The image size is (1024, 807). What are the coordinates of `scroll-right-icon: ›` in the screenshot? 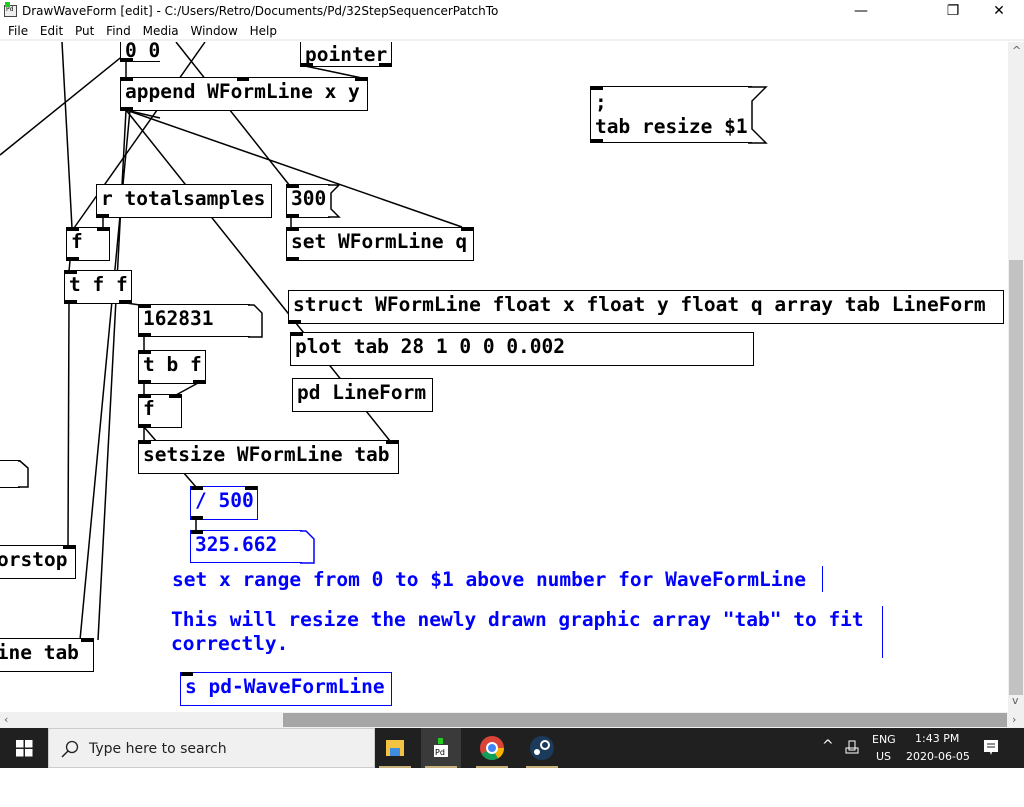 It's located at (1014, 719).